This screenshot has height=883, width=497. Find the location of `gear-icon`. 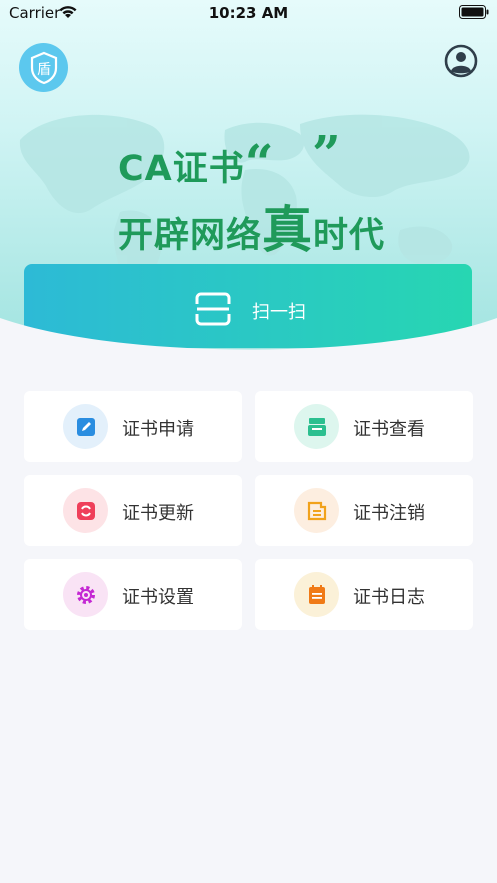

gear-icon is located at coordinates (85, 594).